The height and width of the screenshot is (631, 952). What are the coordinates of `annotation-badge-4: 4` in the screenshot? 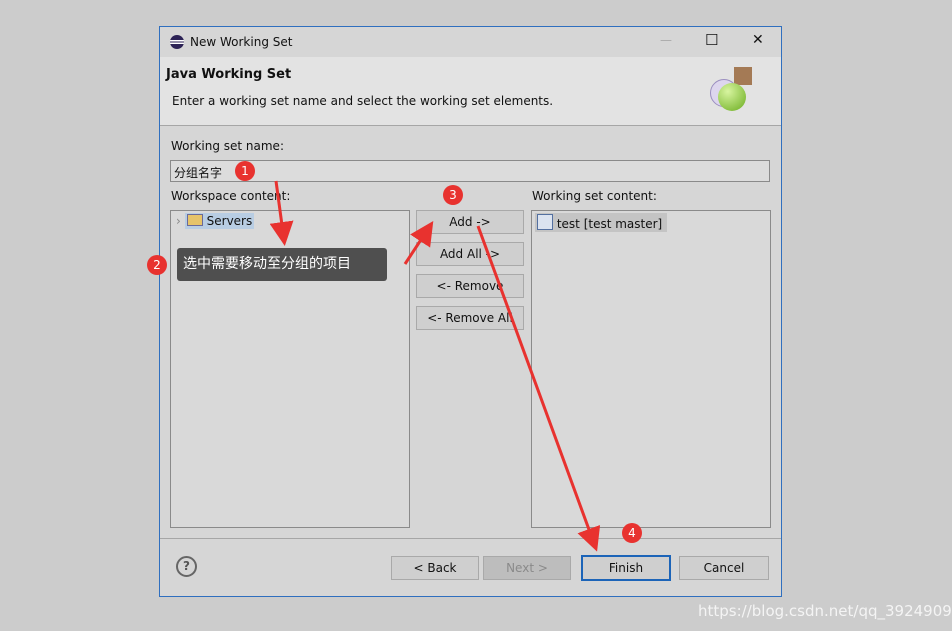 It's located at (632, 533).